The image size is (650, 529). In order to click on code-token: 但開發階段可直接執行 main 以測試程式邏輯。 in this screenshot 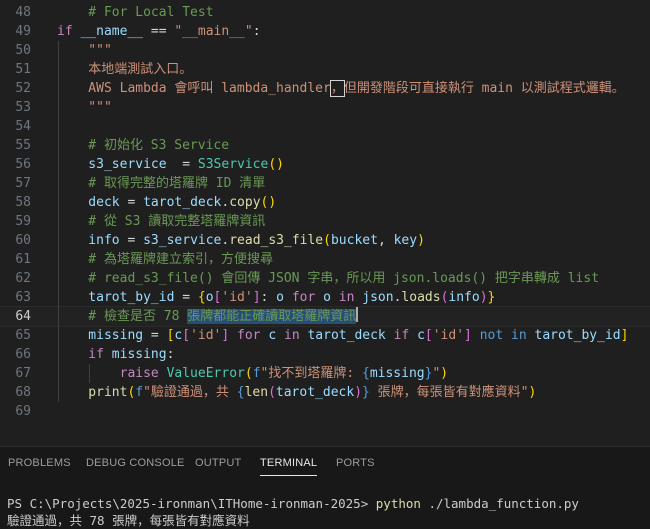, I will do `click(484, 88)`.